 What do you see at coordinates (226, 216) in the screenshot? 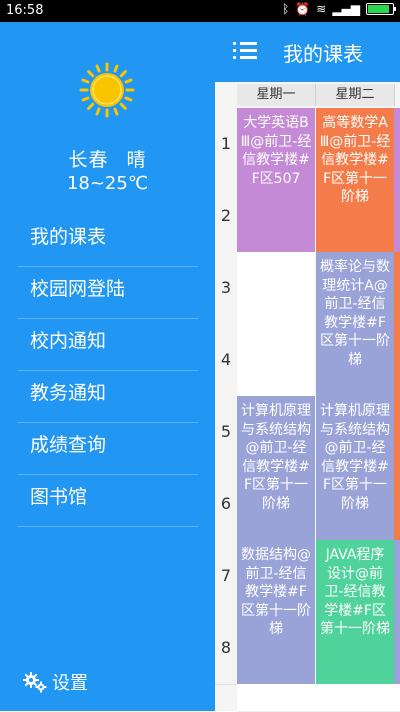
I see `period-number: 2` at bounding box center [226, 216].